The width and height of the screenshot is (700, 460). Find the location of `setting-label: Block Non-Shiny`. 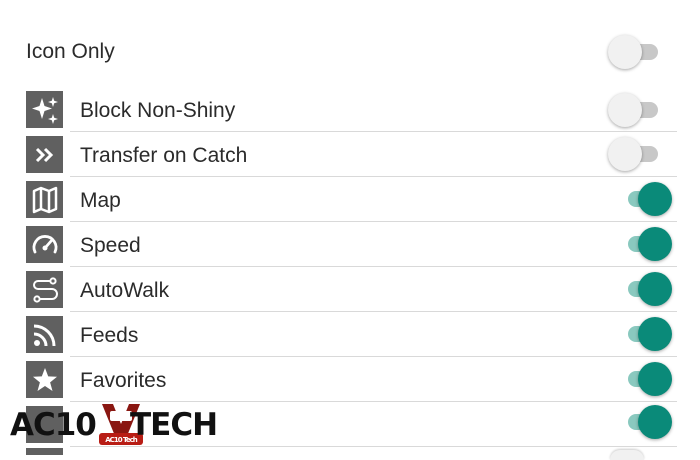

setting-label: Block Non-Shiny is located at coordinates (158, 110).